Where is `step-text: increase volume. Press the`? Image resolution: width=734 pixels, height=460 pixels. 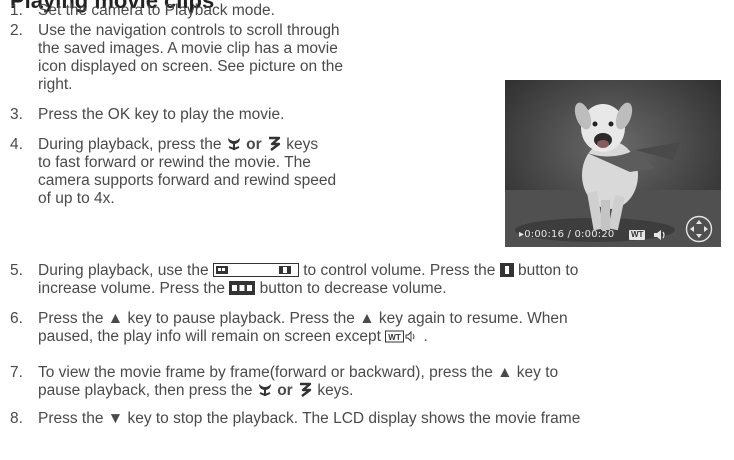
step-text: increase volume. Press the is located at coordinates (131, 288).